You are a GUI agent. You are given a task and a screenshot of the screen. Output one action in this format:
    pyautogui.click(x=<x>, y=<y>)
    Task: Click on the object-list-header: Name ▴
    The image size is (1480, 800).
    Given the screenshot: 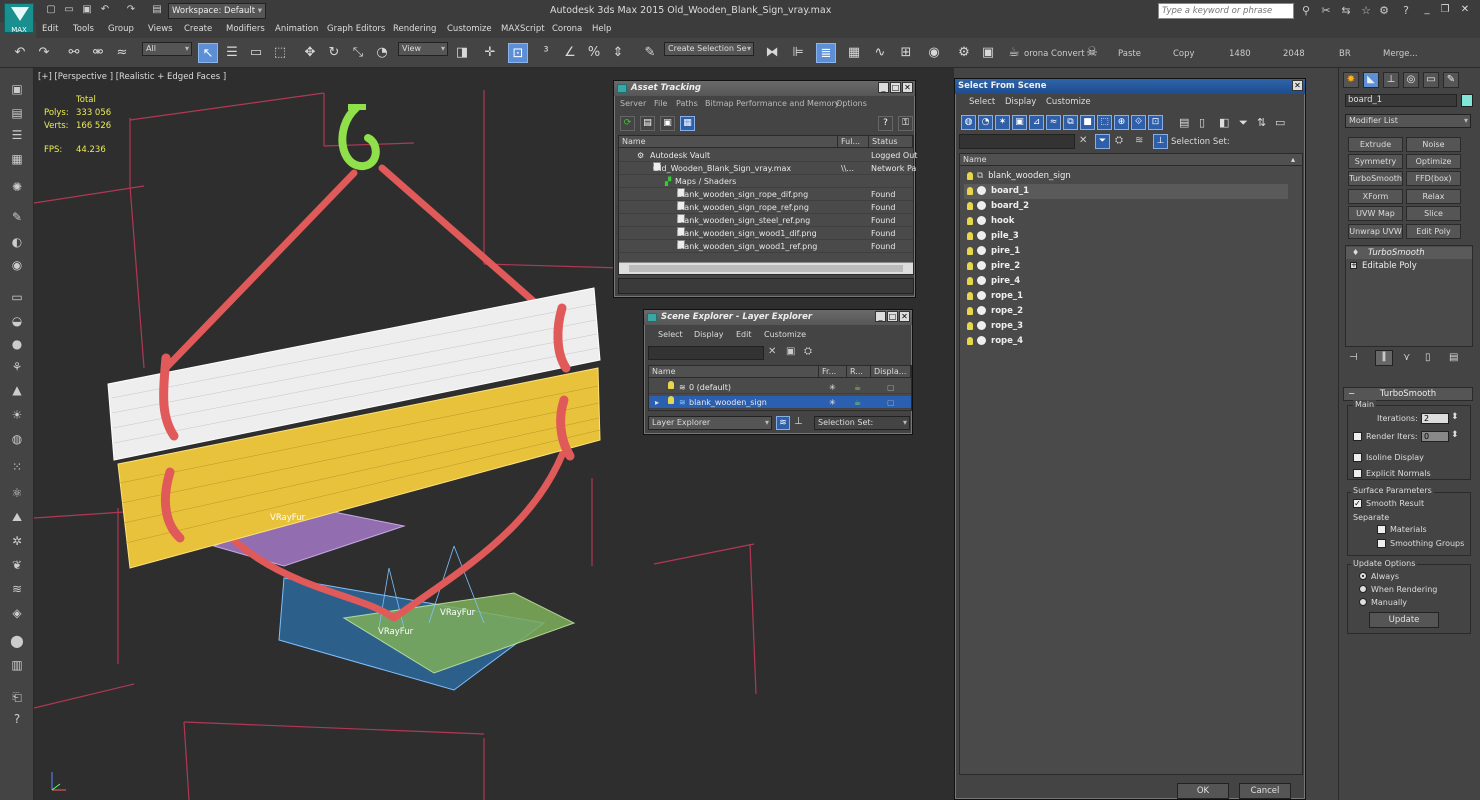 What is the action you would take?
    pyautogui.click(x=1131, y=160)
    